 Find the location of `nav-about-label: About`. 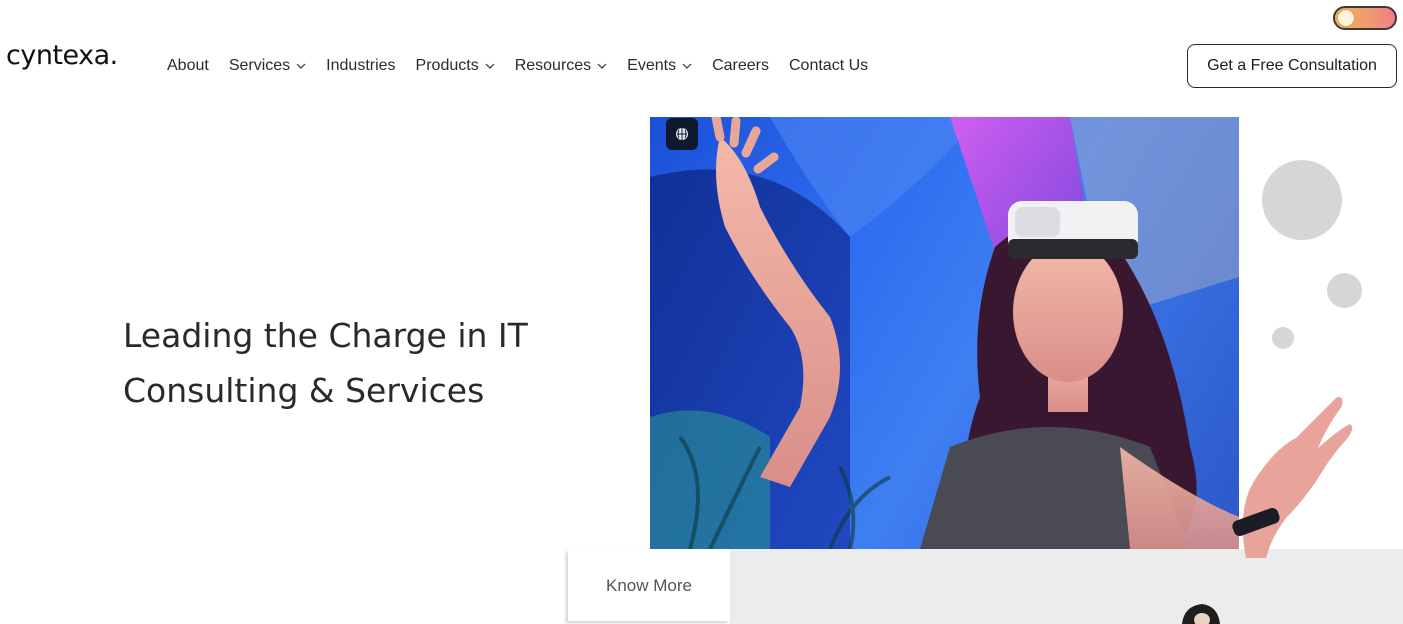

nav-about-label: About is located at coordinates (188, 65).